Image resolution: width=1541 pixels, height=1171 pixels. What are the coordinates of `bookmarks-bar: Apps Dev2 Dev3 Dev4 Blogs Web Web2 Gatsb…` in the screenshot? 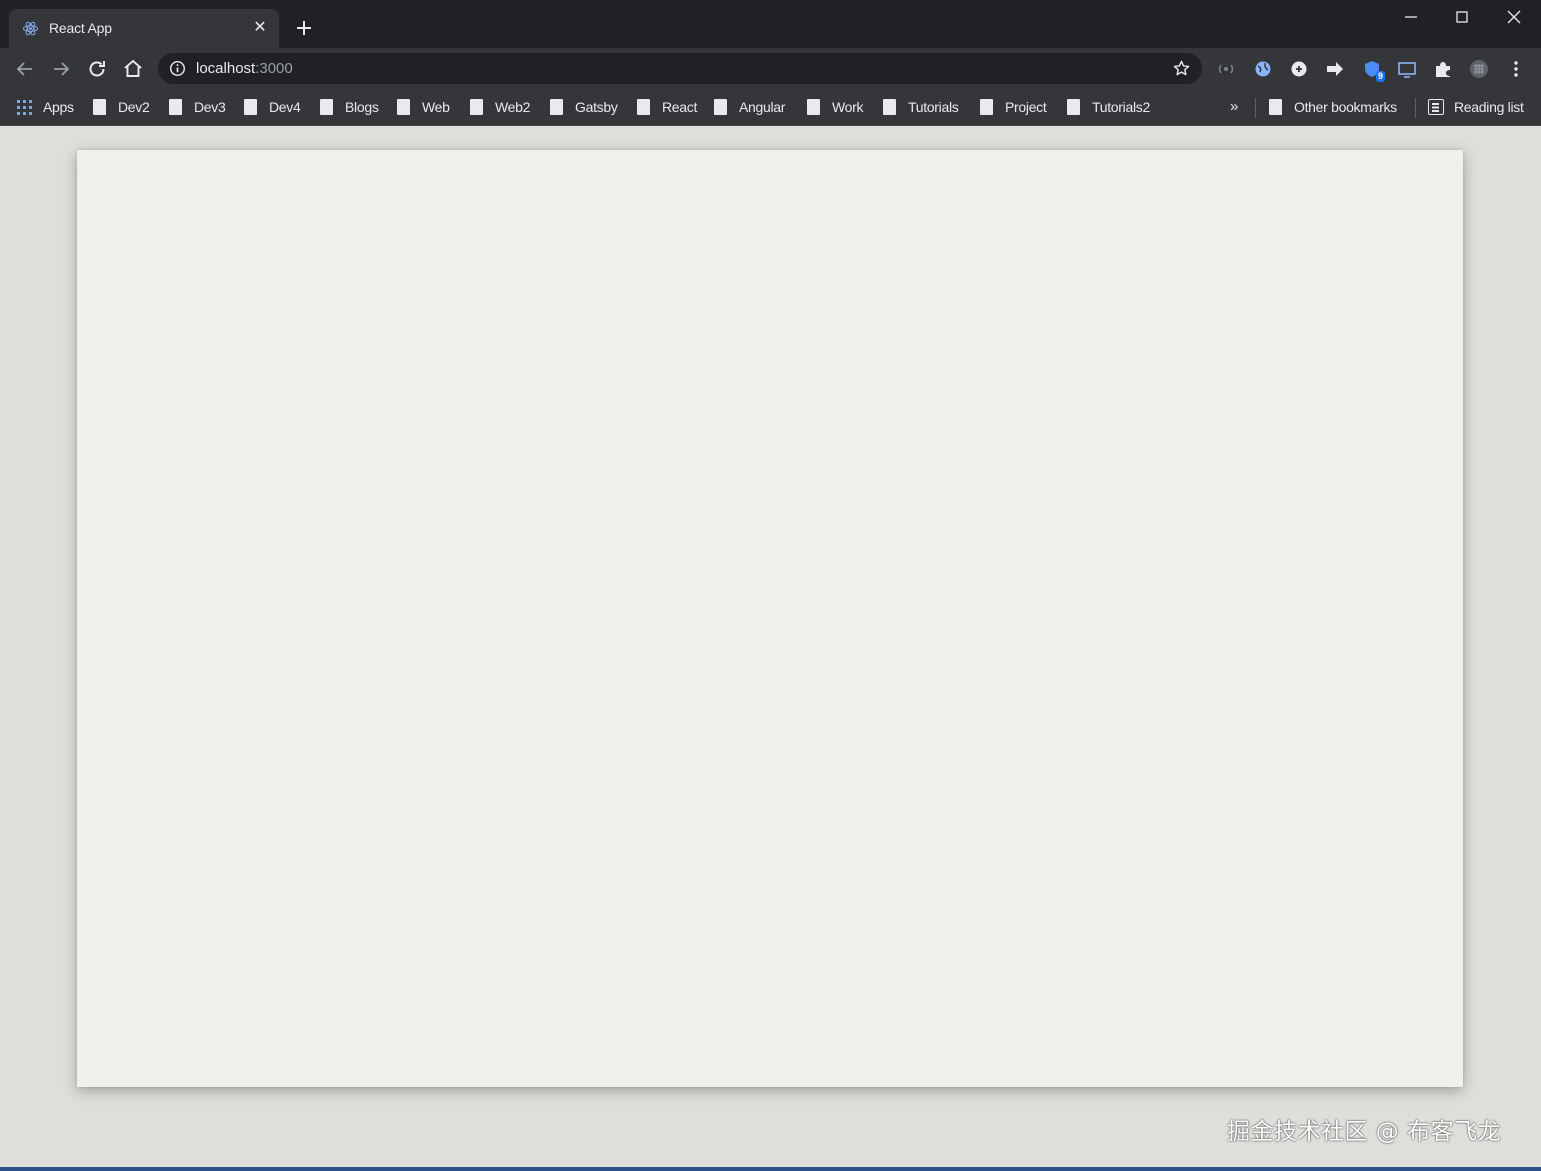 It's located at (770, 108).